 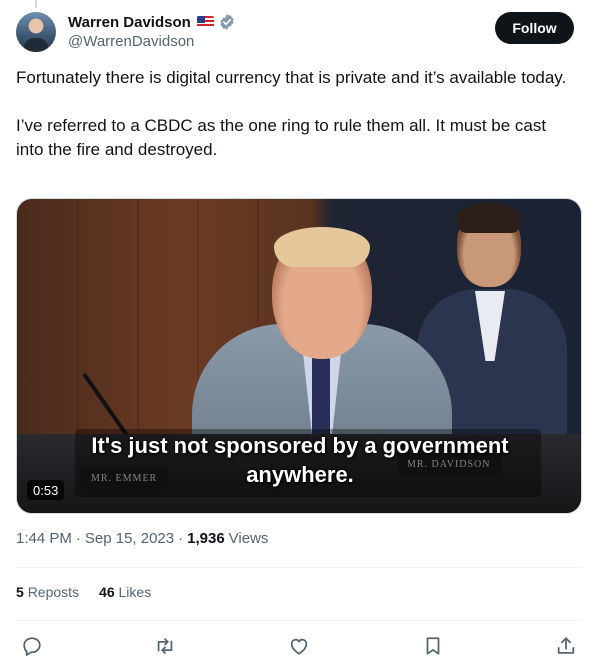 What do you see at coordinates (300, 474) in the screenshot?
I see `caption-line-2: anywhere.` at bounding box center [300, 474].